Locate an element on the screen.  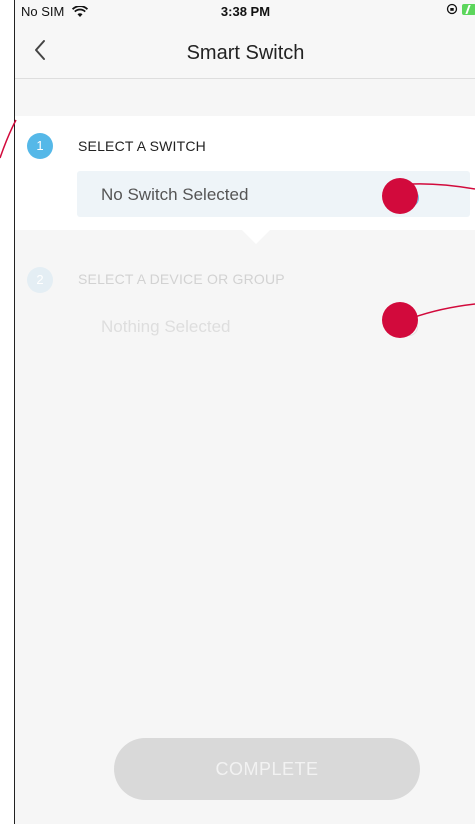
battery-charging-icon is located at coordinates (468, 9).